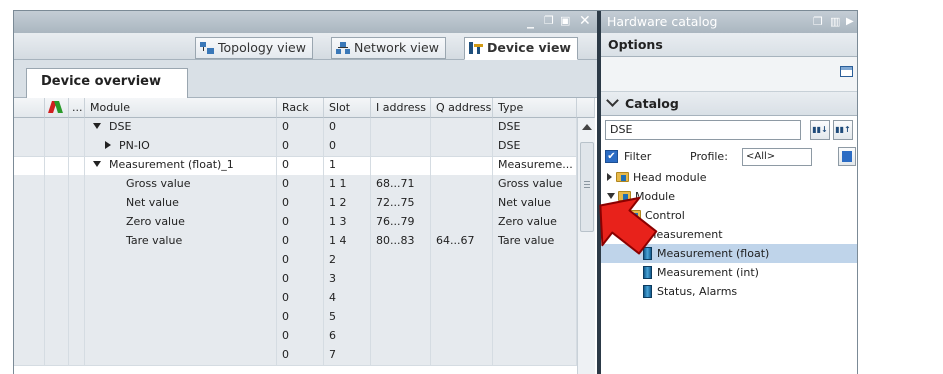  I want to click on catalog-tree-item: Status, Alarms, so click(729, 291).